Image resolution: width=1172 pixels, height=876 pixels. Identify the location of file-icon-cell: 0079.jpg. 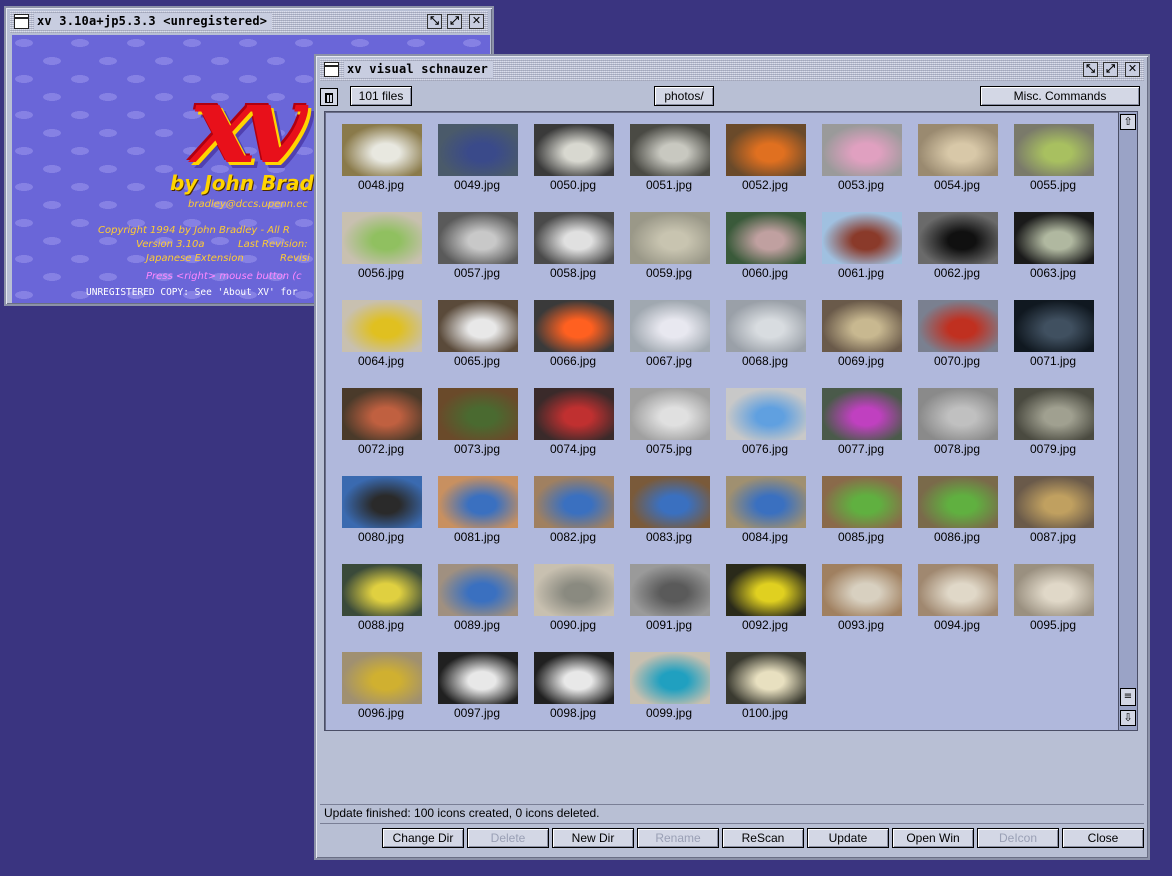
(1053, 430).